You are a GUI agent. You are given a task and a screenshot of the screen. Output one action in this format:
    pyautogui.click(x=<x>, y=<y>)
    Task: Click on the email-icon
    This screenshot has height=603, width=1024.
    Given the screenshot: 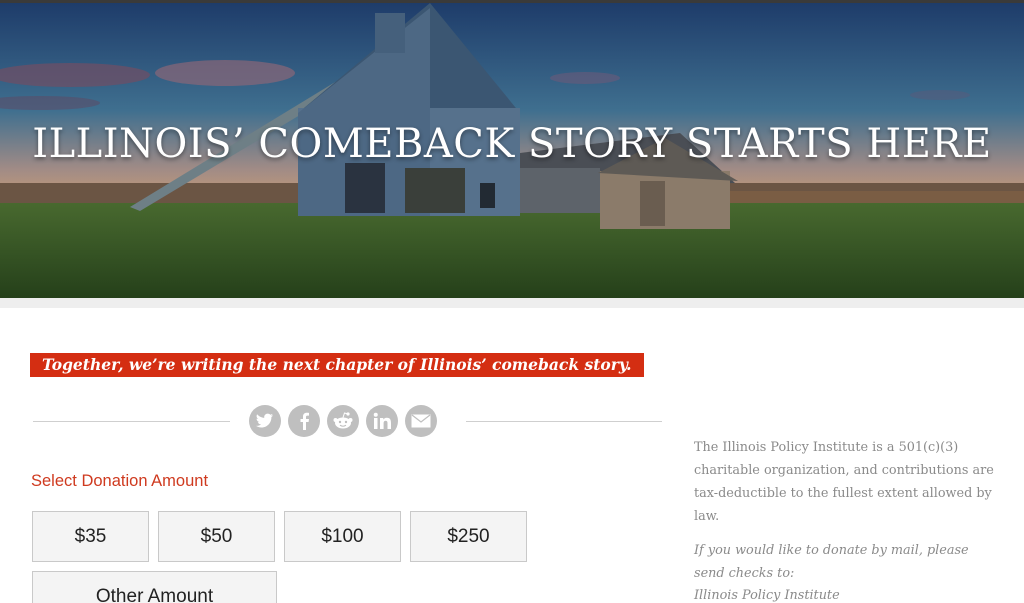 What is the action you would take?
    pyautogui.click(x=421, y=421)
    